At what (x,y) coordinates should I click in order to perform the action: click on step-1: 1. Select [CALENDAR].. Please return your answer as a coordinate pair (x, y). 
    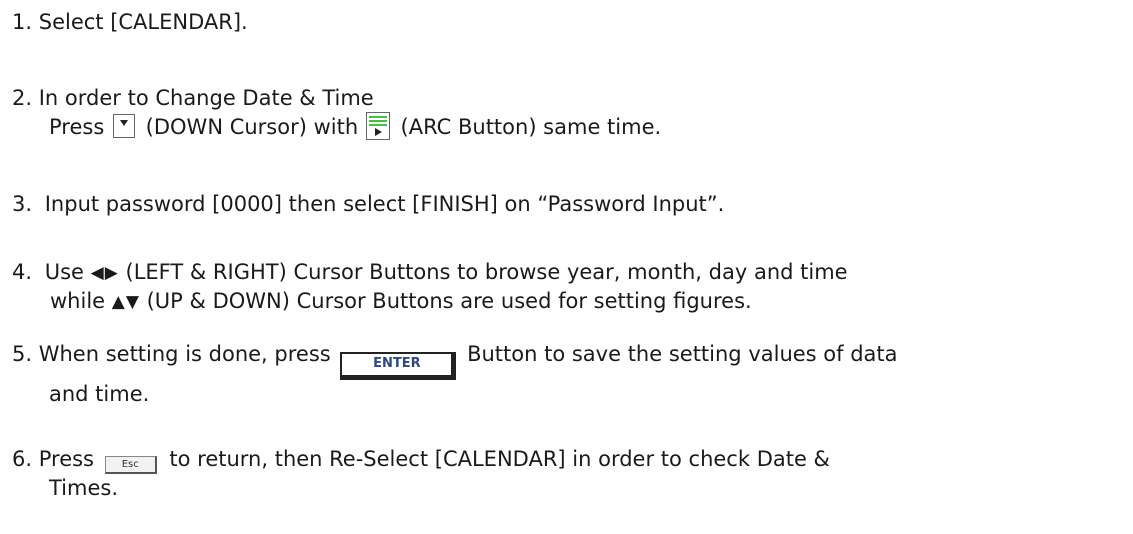
    Looking at the image, I should click on (130, 22).